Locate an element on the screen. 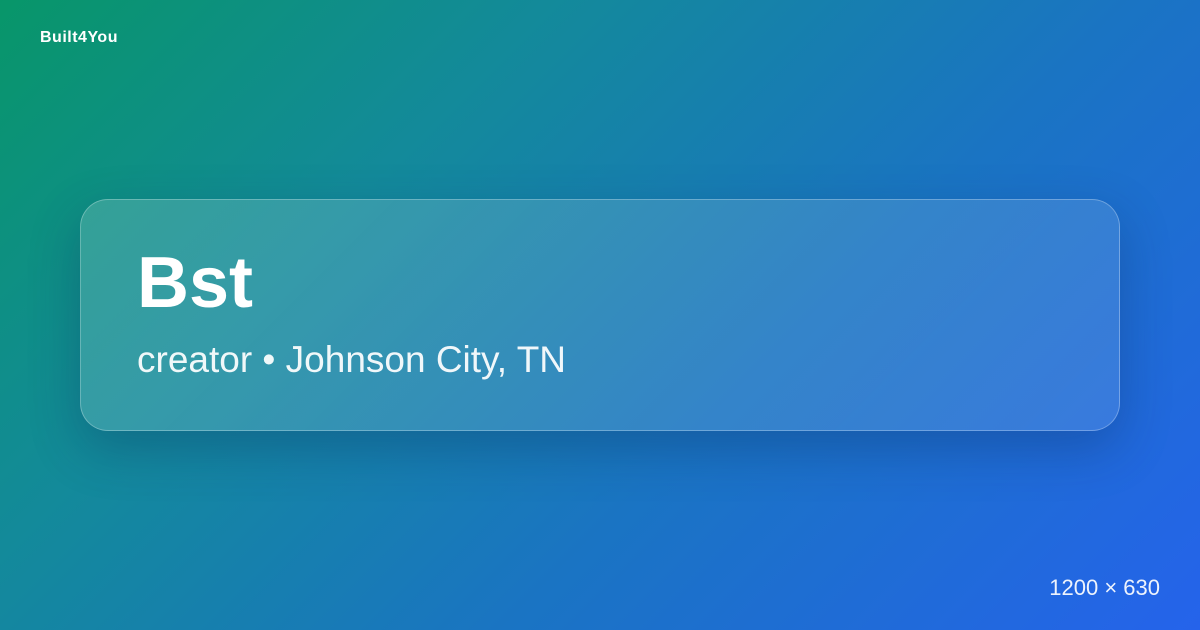 This screenshot has width=1200, height=630. card-subtitle: creator • Johnson City, TN is located at coordinates (352, 359).